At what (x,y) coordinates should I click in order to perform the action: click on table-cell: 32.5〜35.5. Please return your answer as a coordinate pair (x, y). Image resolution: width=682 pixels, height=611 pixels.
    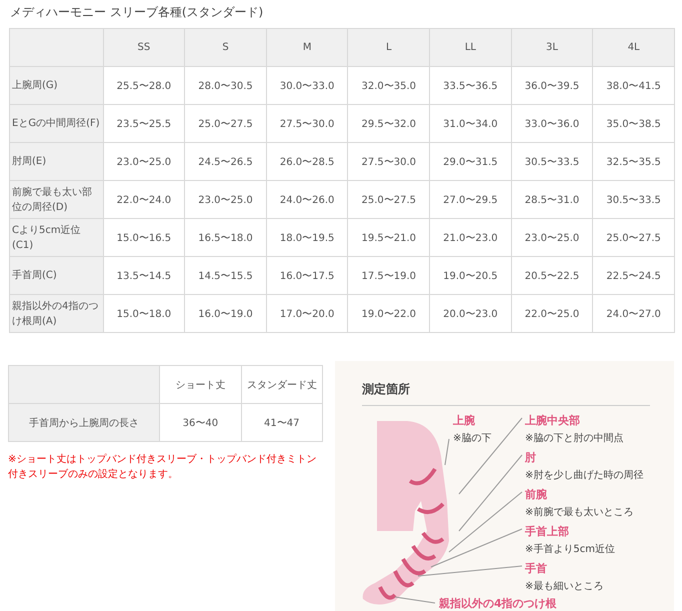
    Looking at the image, I should click on (633, 161).